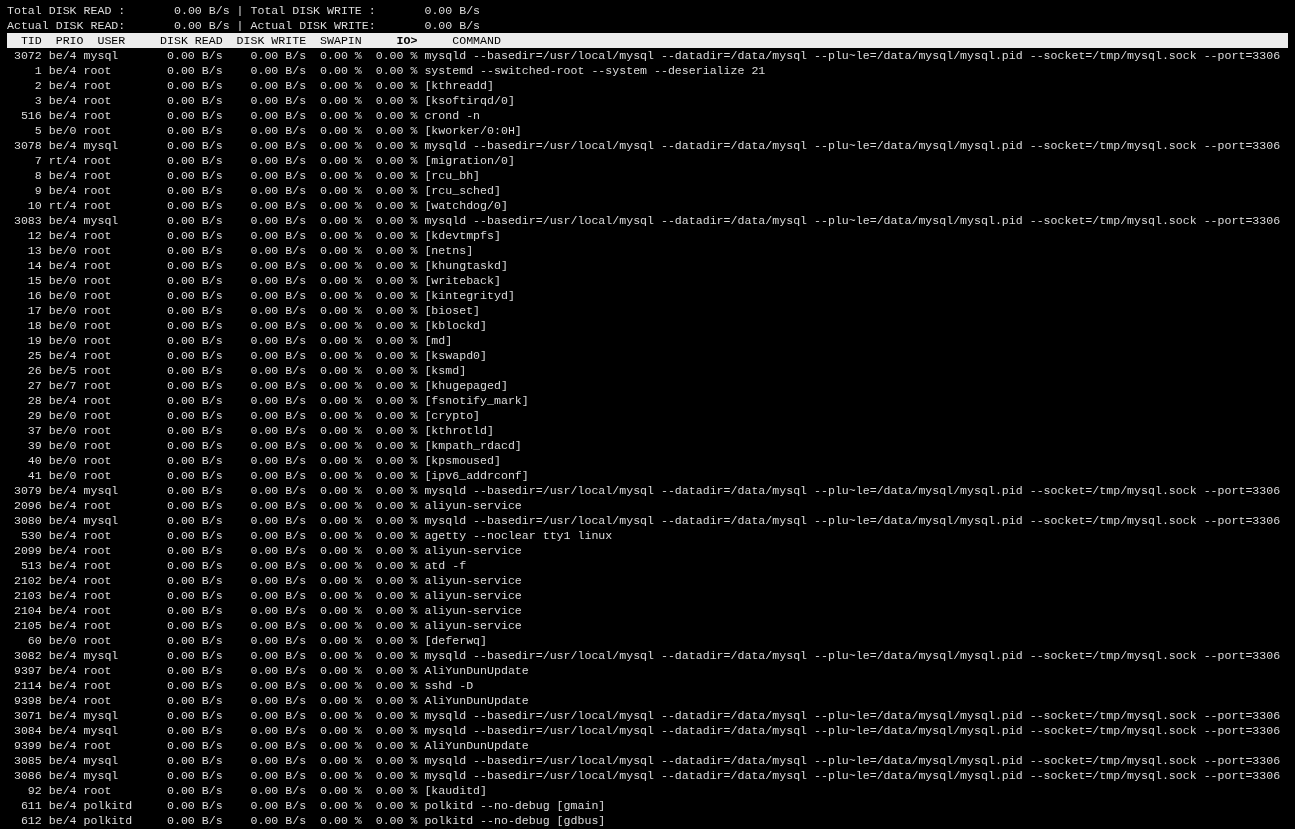 The image size is (1295, 829). I want to click on user-cell-text: polkitd, so click(108, 820).